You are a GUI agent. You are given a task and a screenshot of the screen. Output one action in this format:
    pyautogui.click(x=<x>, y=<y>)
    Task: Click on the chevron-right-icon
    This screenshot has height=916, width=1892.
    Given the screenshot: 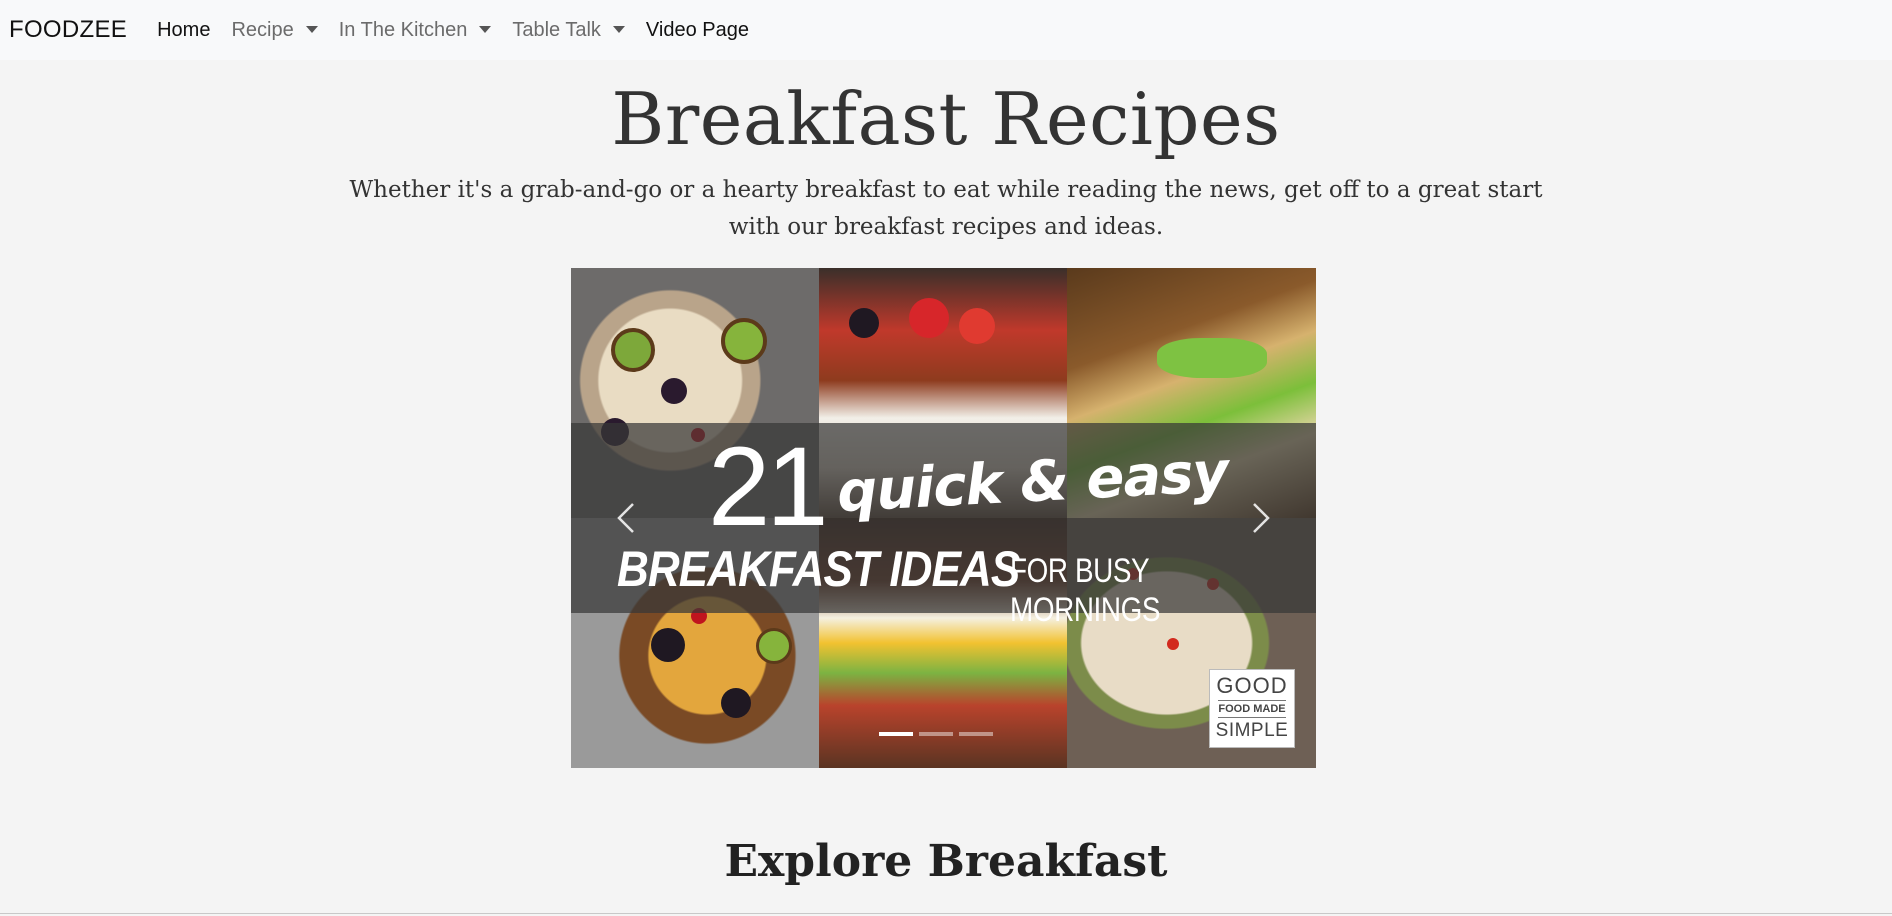 What is the action you would take?
    pyautogui.click(x=1261, y=518)
    